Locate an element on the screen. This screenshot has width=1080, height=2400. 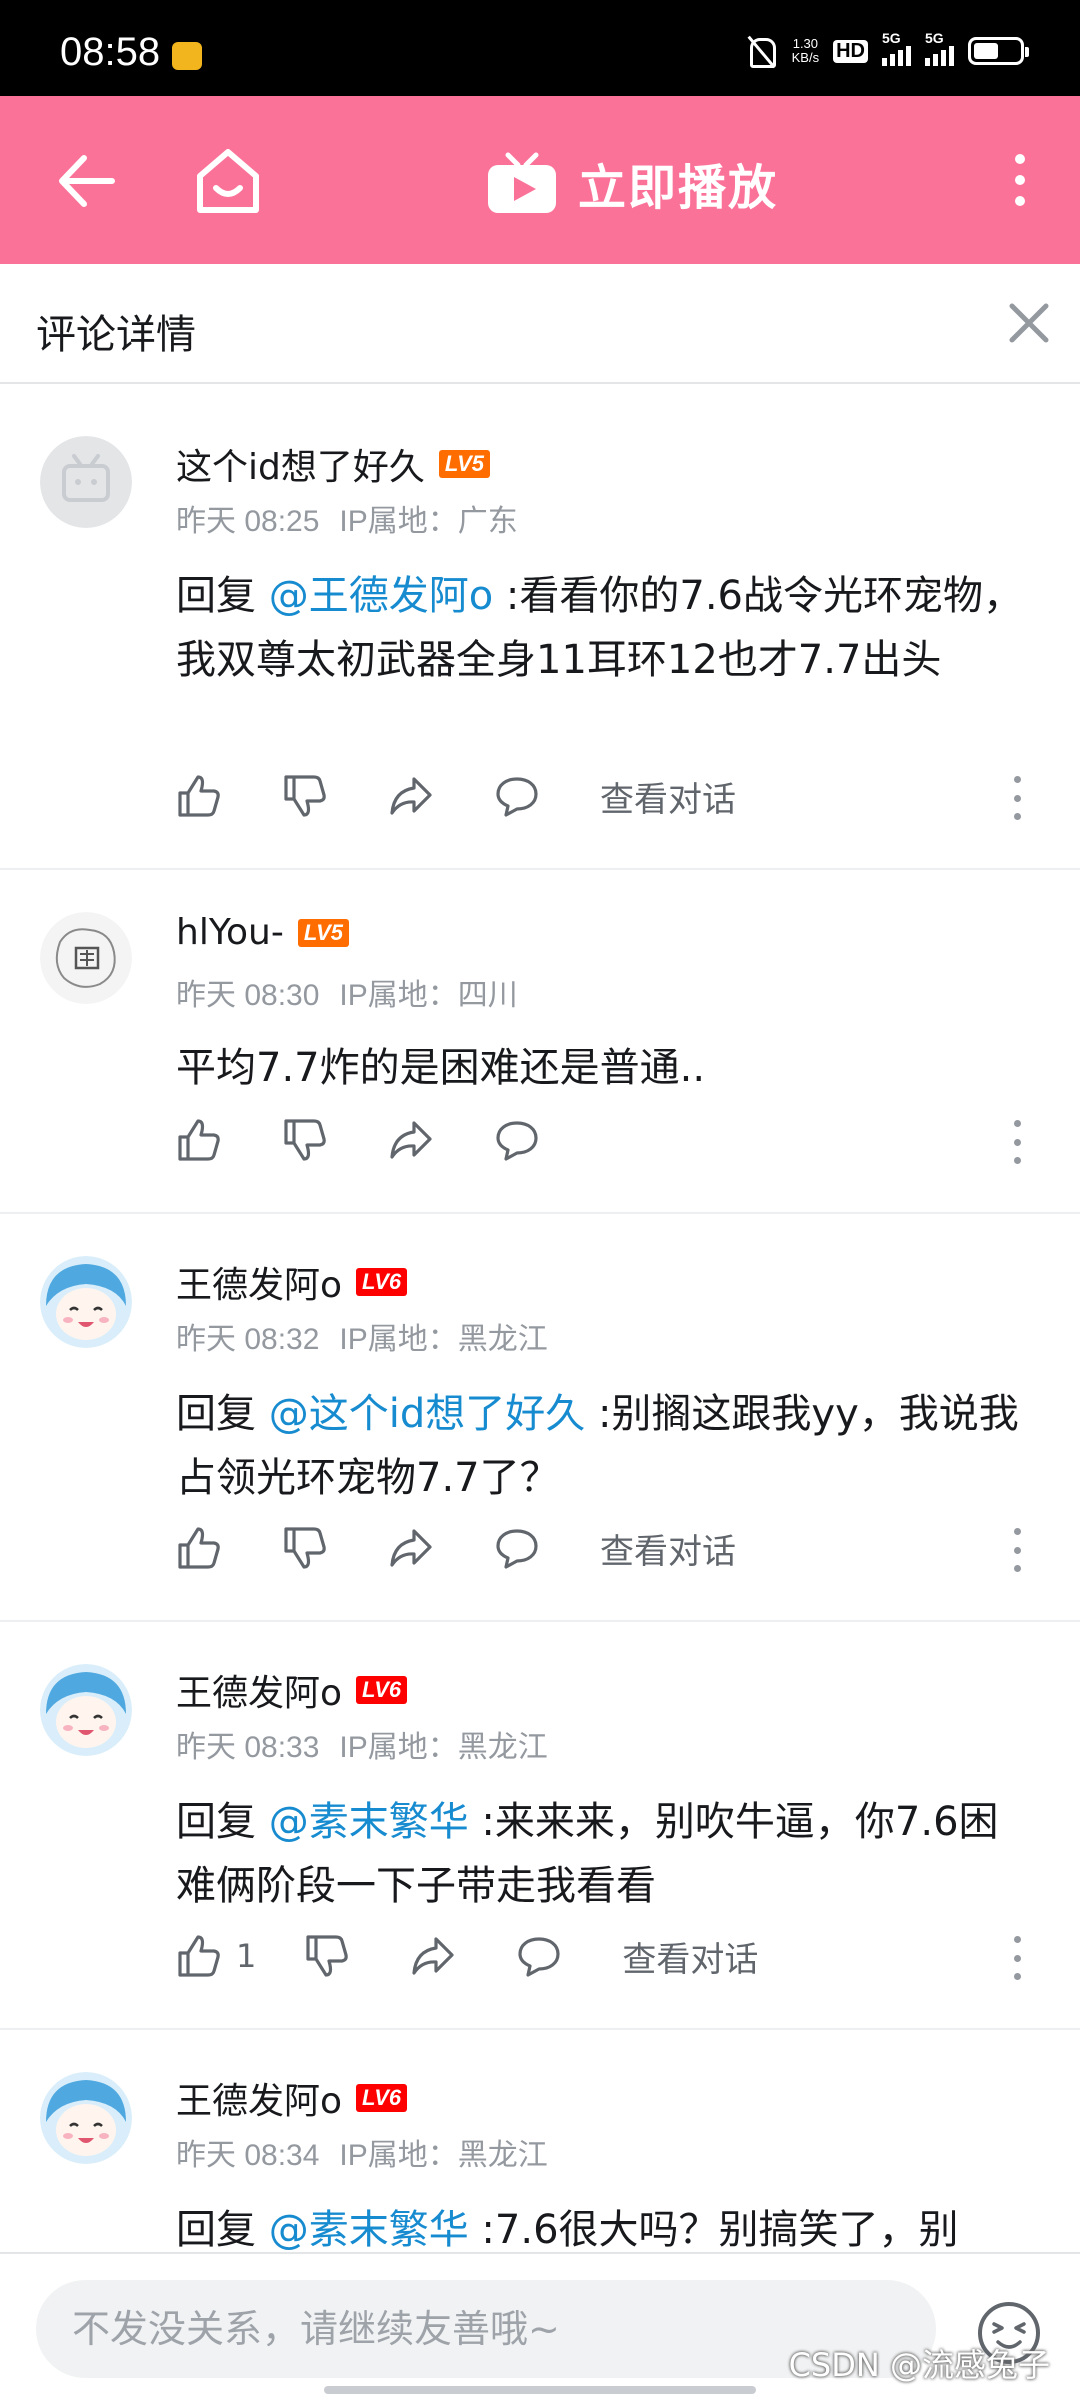
comment-time: 昨天 08:25 is located at coordinates (248, 521).